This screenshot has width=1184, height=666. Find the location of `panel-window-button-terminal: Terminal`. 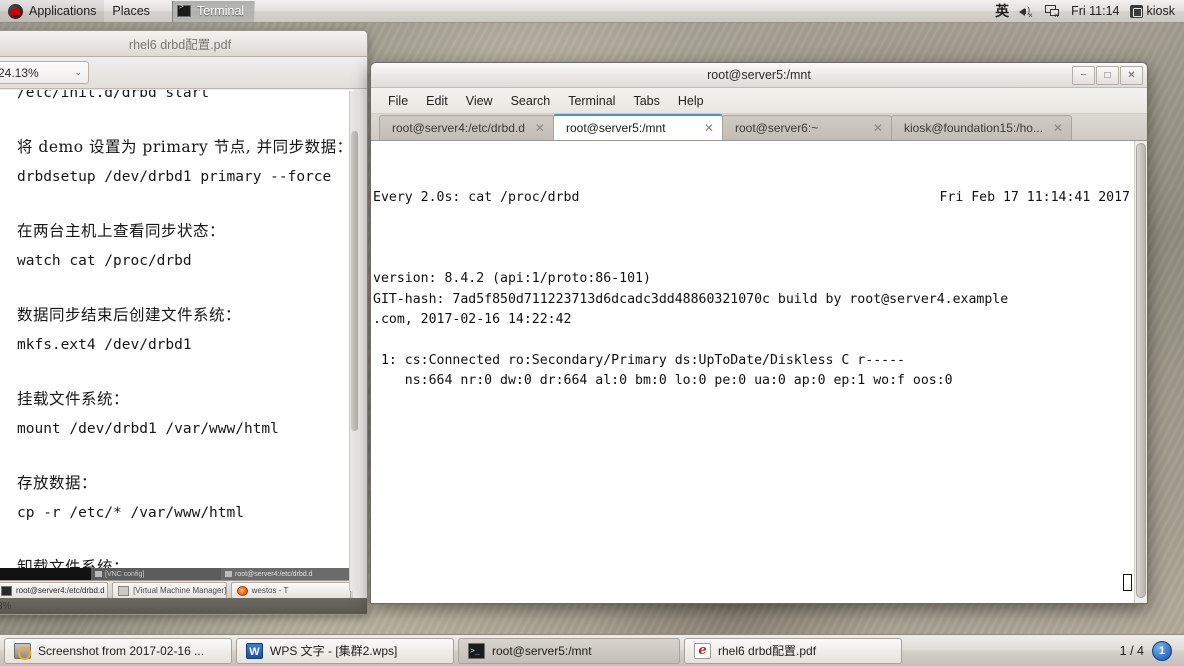

panel-window-button-terminal: Terminal is located at coordinates (213, 11).